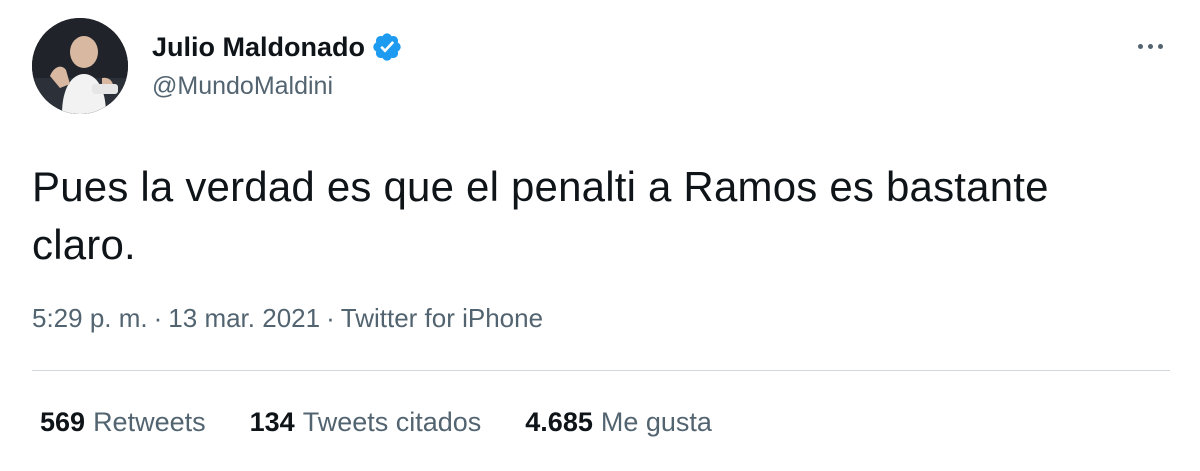 The width and height of the screenshot is (1200, 471). I want to click on author-name-row: Julio Maldonado, so click(277, 47).